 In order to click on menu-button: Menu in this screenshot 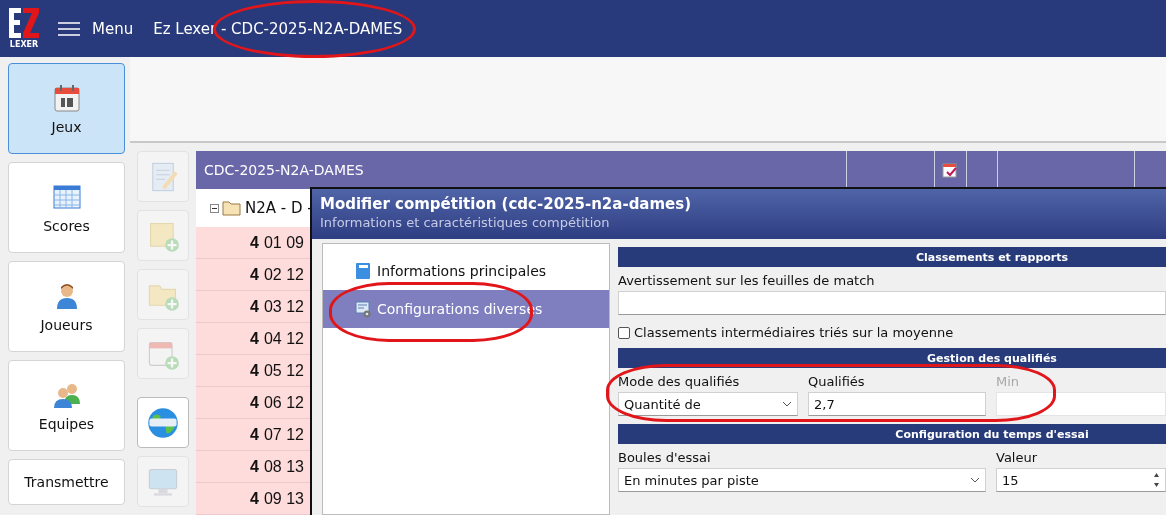, I will do `click(96, 28)`.